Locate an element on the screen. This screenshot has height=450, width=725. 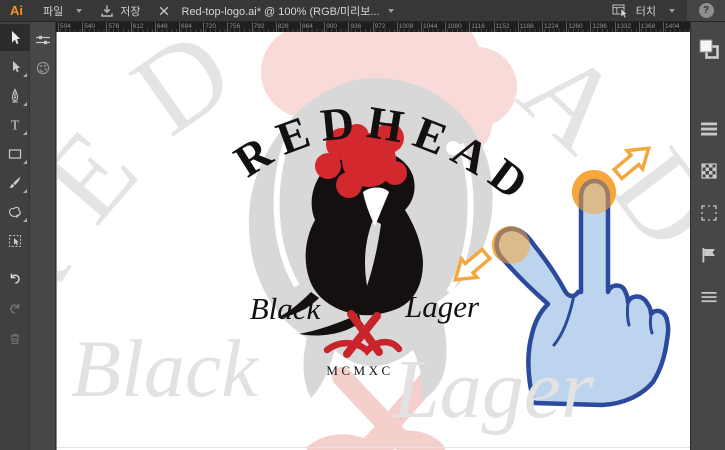
help-button: ? is located at coordinates (706, 10).